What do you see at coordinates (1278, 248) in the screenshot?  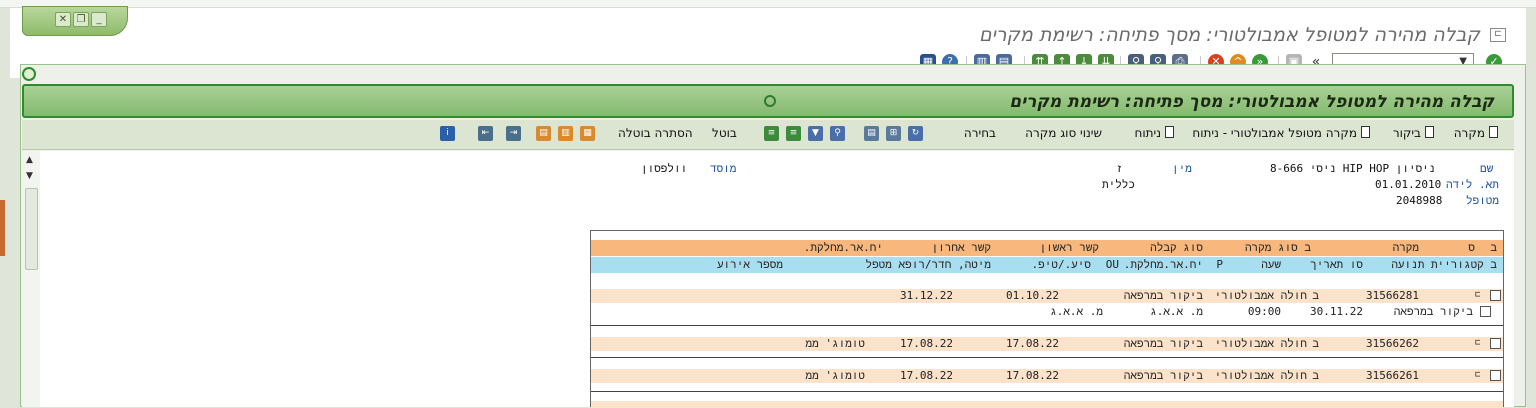 I see `column-header: ב סוג מקרה` at bounding box center [1278, 248].